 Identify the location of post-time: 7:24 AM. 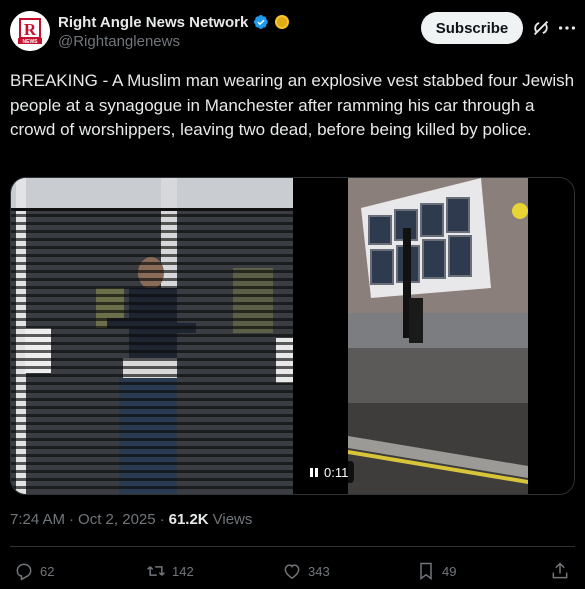
(37, 519).